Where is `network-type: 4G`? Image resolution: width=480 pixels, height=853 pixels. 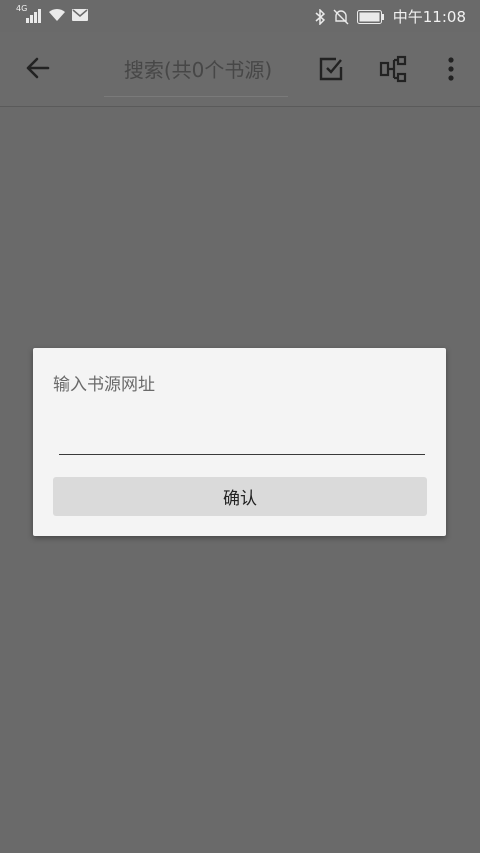
network-type: 4G is located at coordinates (22, 8).